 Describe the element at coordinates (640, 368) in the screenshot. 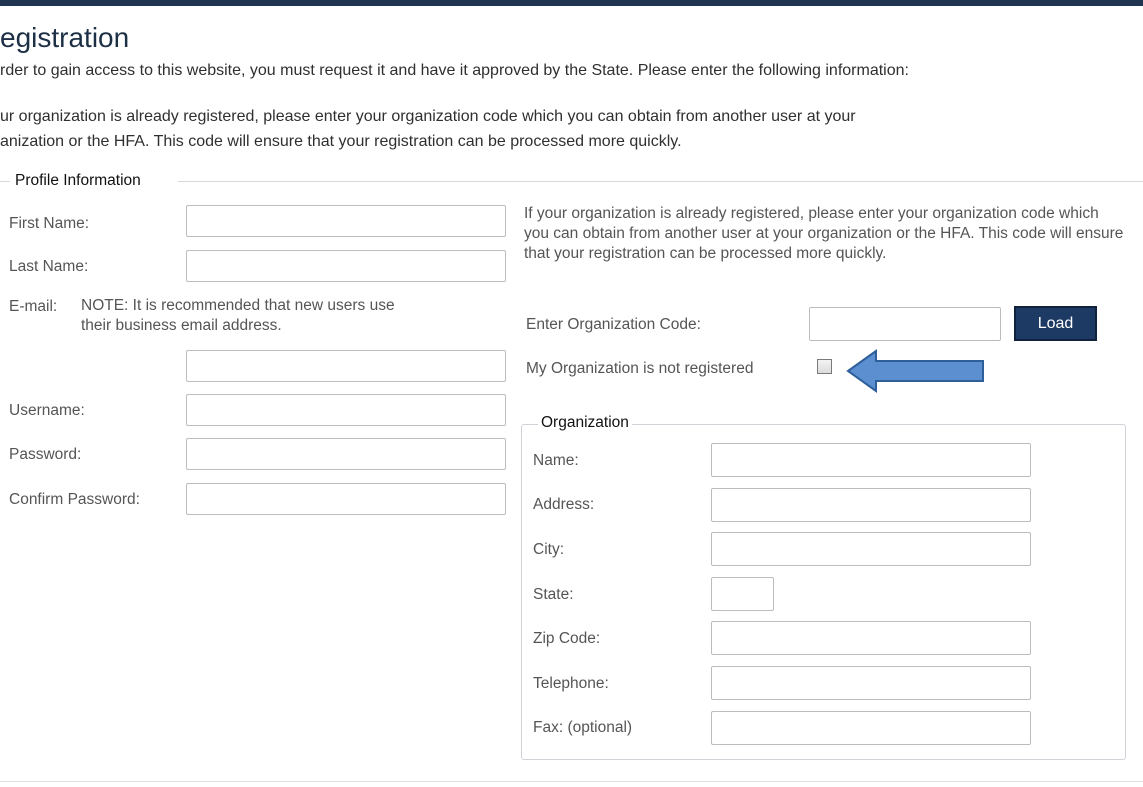

I see `not-registered-label: My Organization is not registered` at that location.